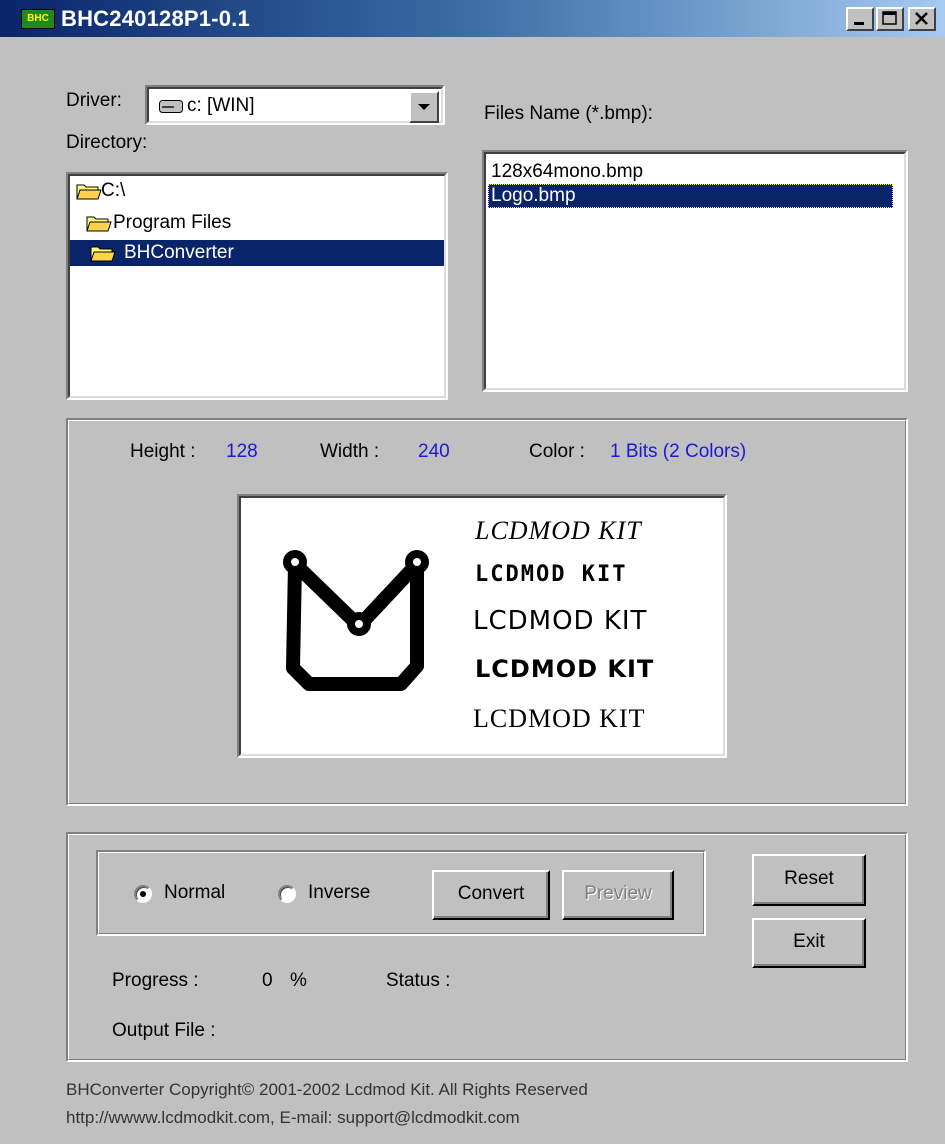 This screenshot has height=1144, width=945. I want to click on file-item-selected: Logo.bmp, so click(690, 196).